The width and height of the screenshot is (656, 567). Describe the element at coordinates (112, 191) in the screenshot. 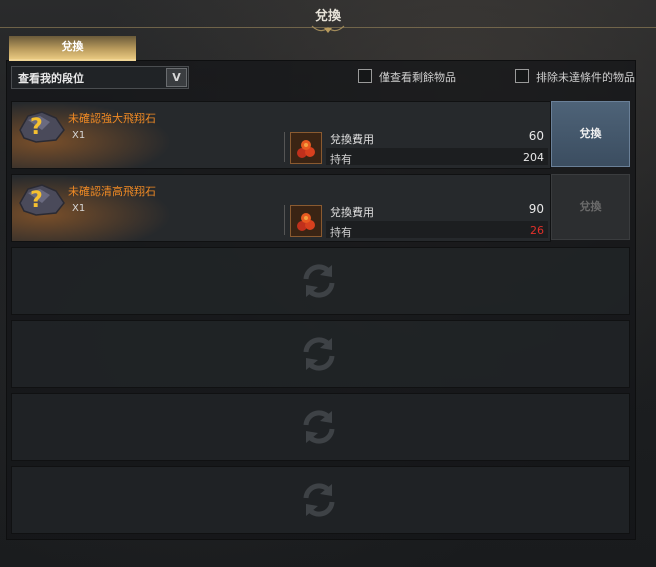

I see `item-name: 未確認清高飛翔石` at that location.